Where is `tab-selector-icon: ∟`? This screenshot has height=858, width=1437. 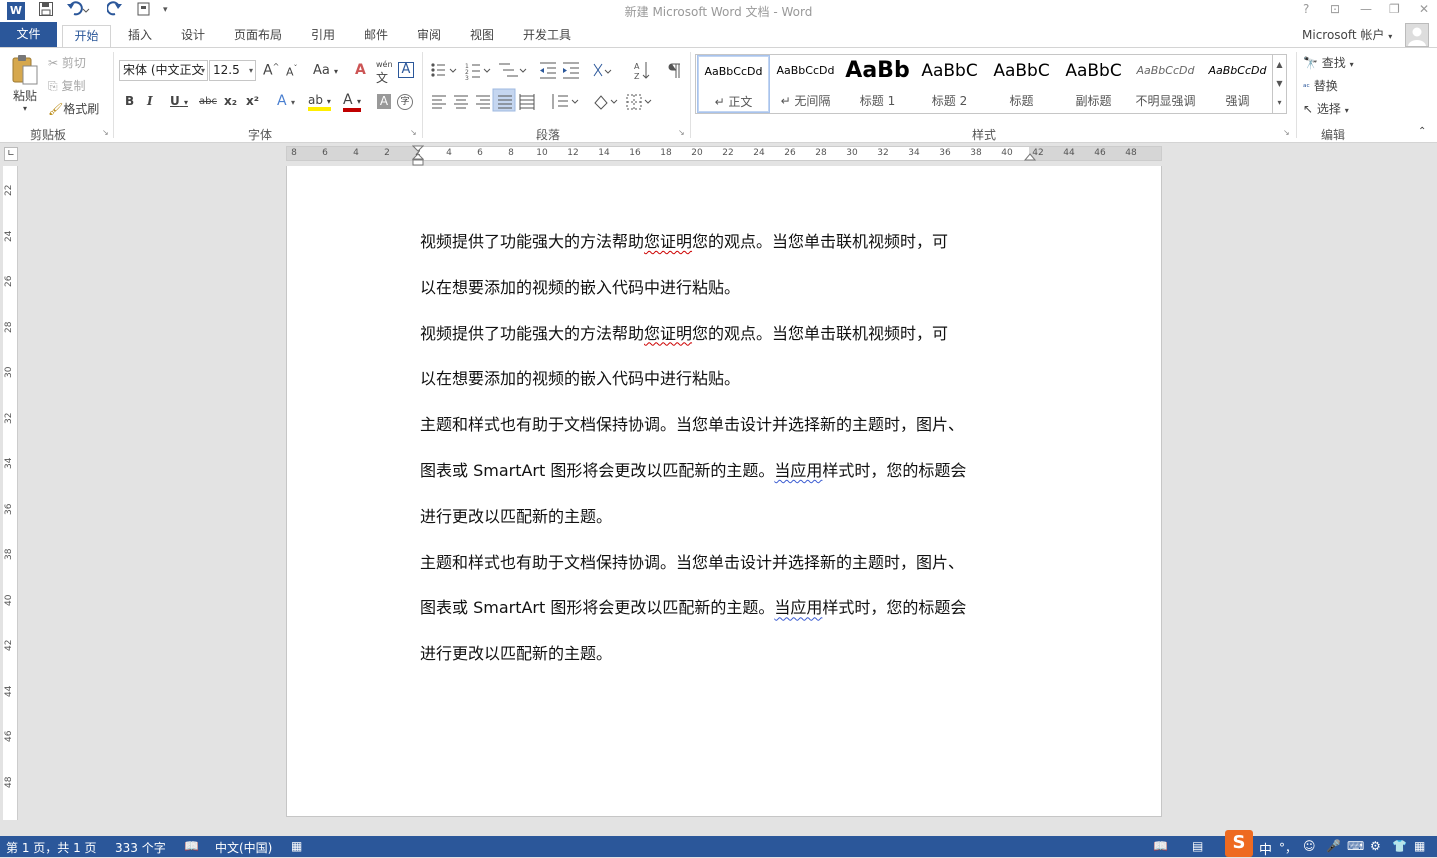
tab-selector-icon: ∟ is located at coordinates (11, 154).